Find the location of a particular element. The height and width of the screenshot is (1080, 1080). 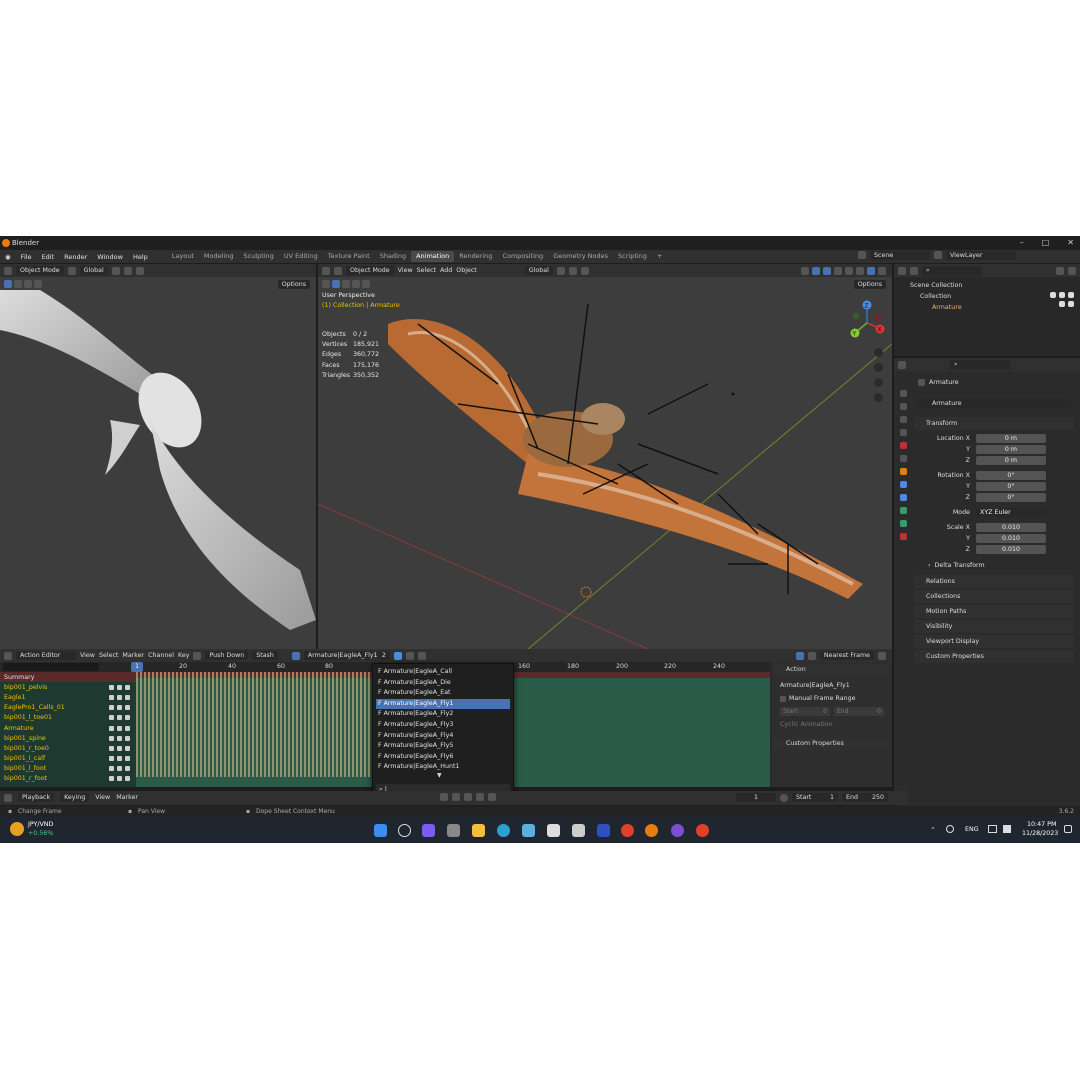

location-x-field: 0 m is located at coordinates (1011, 438).